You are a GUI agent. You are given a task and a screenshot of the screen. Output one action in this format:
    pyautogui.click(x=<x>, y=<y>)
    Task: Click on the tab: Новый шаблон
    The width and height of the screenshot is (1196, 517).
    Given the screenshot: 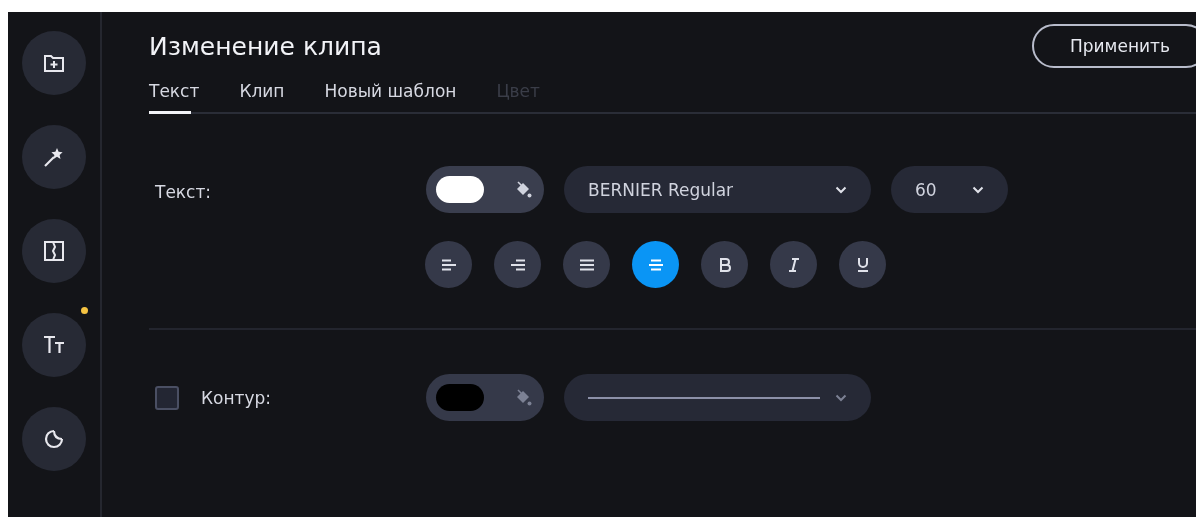 What is the action you would take?
    pyautogui.click(x=390, y=97)
    